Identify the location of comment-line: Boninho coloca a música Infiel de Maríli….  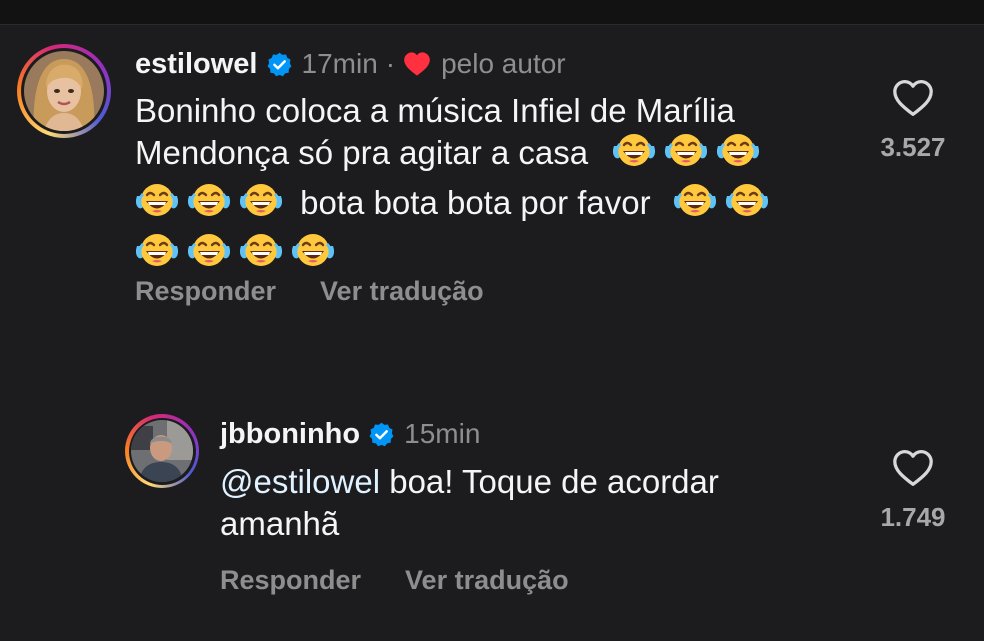
(435, 110).